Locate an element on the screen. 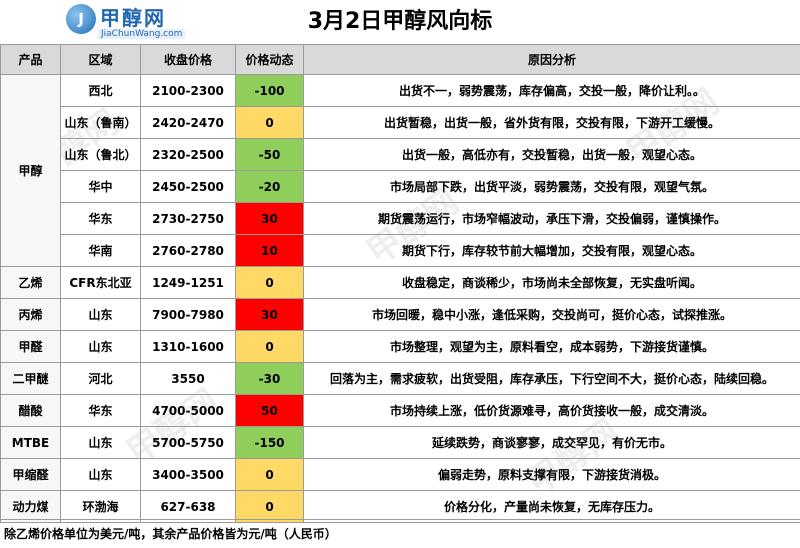  price-cell: 2730-2750 is located at coordinates (188, 219).